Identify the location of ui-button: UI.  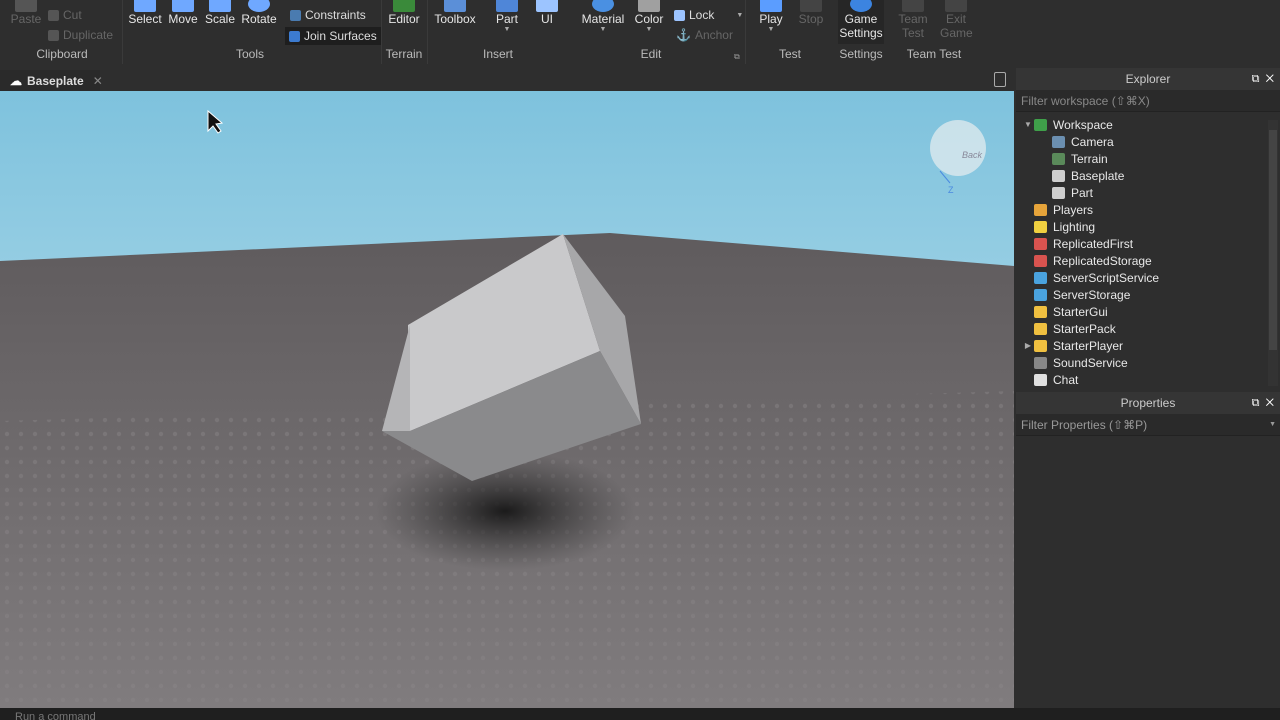
(547, 13).